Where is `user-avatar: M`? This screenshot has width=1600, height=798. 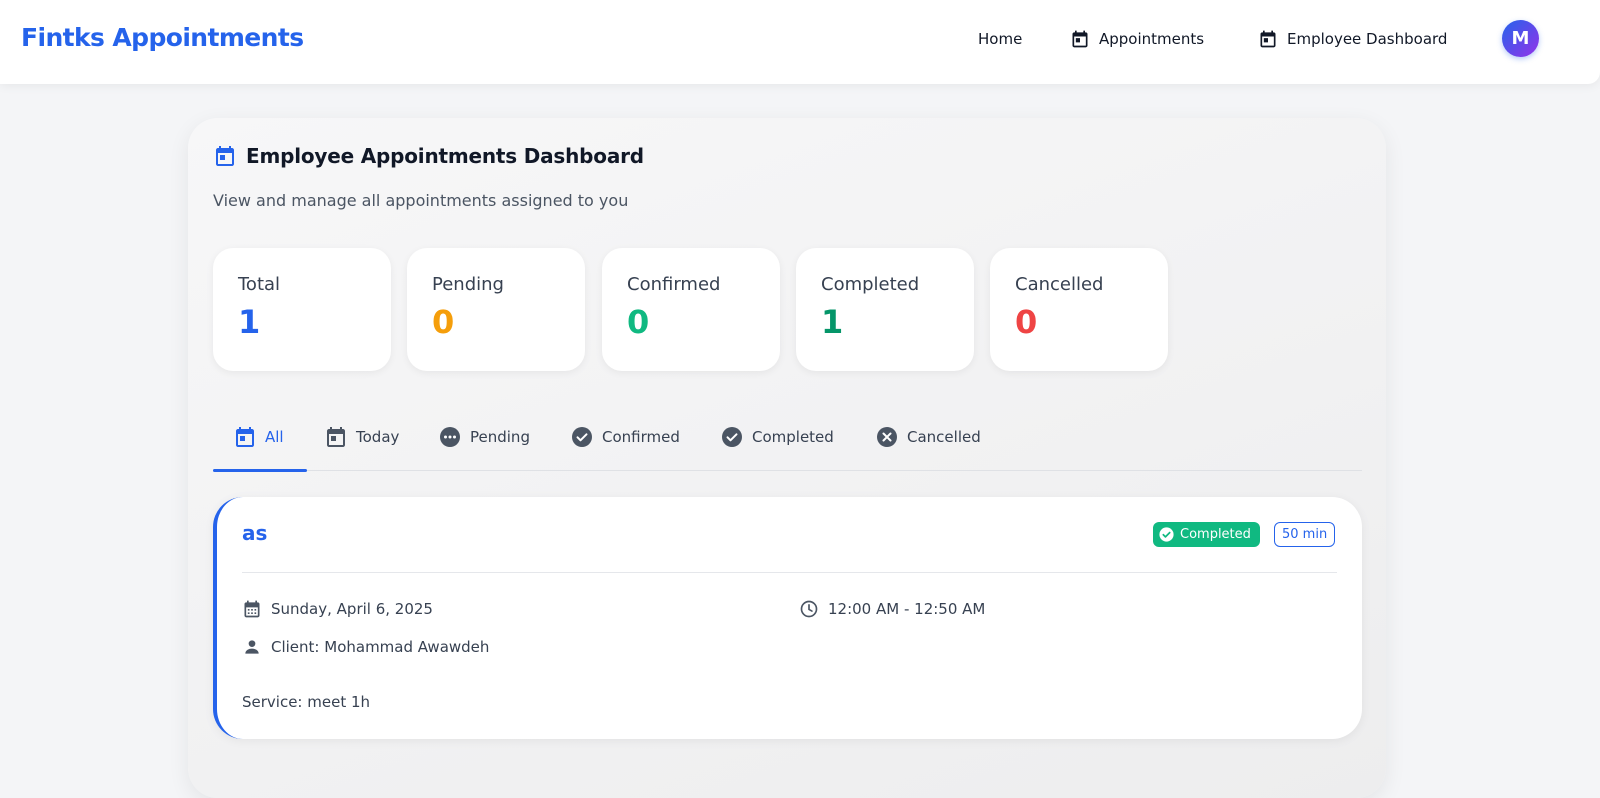
user-avatar: M is located at coordinates (1520, 38).